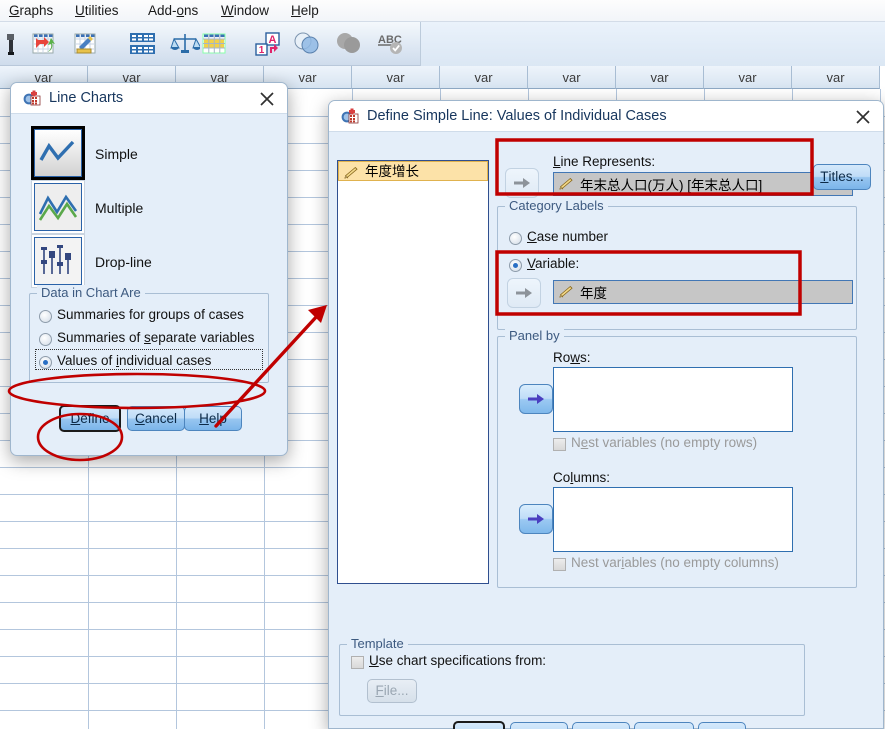 This screenshot has width=885, height=729. What do you see at coordinates (671, 185) in the screenshot?
I see `line-represents-value: 年末总人口(万人) [年末总人口]` at bounding box center [671, 185].